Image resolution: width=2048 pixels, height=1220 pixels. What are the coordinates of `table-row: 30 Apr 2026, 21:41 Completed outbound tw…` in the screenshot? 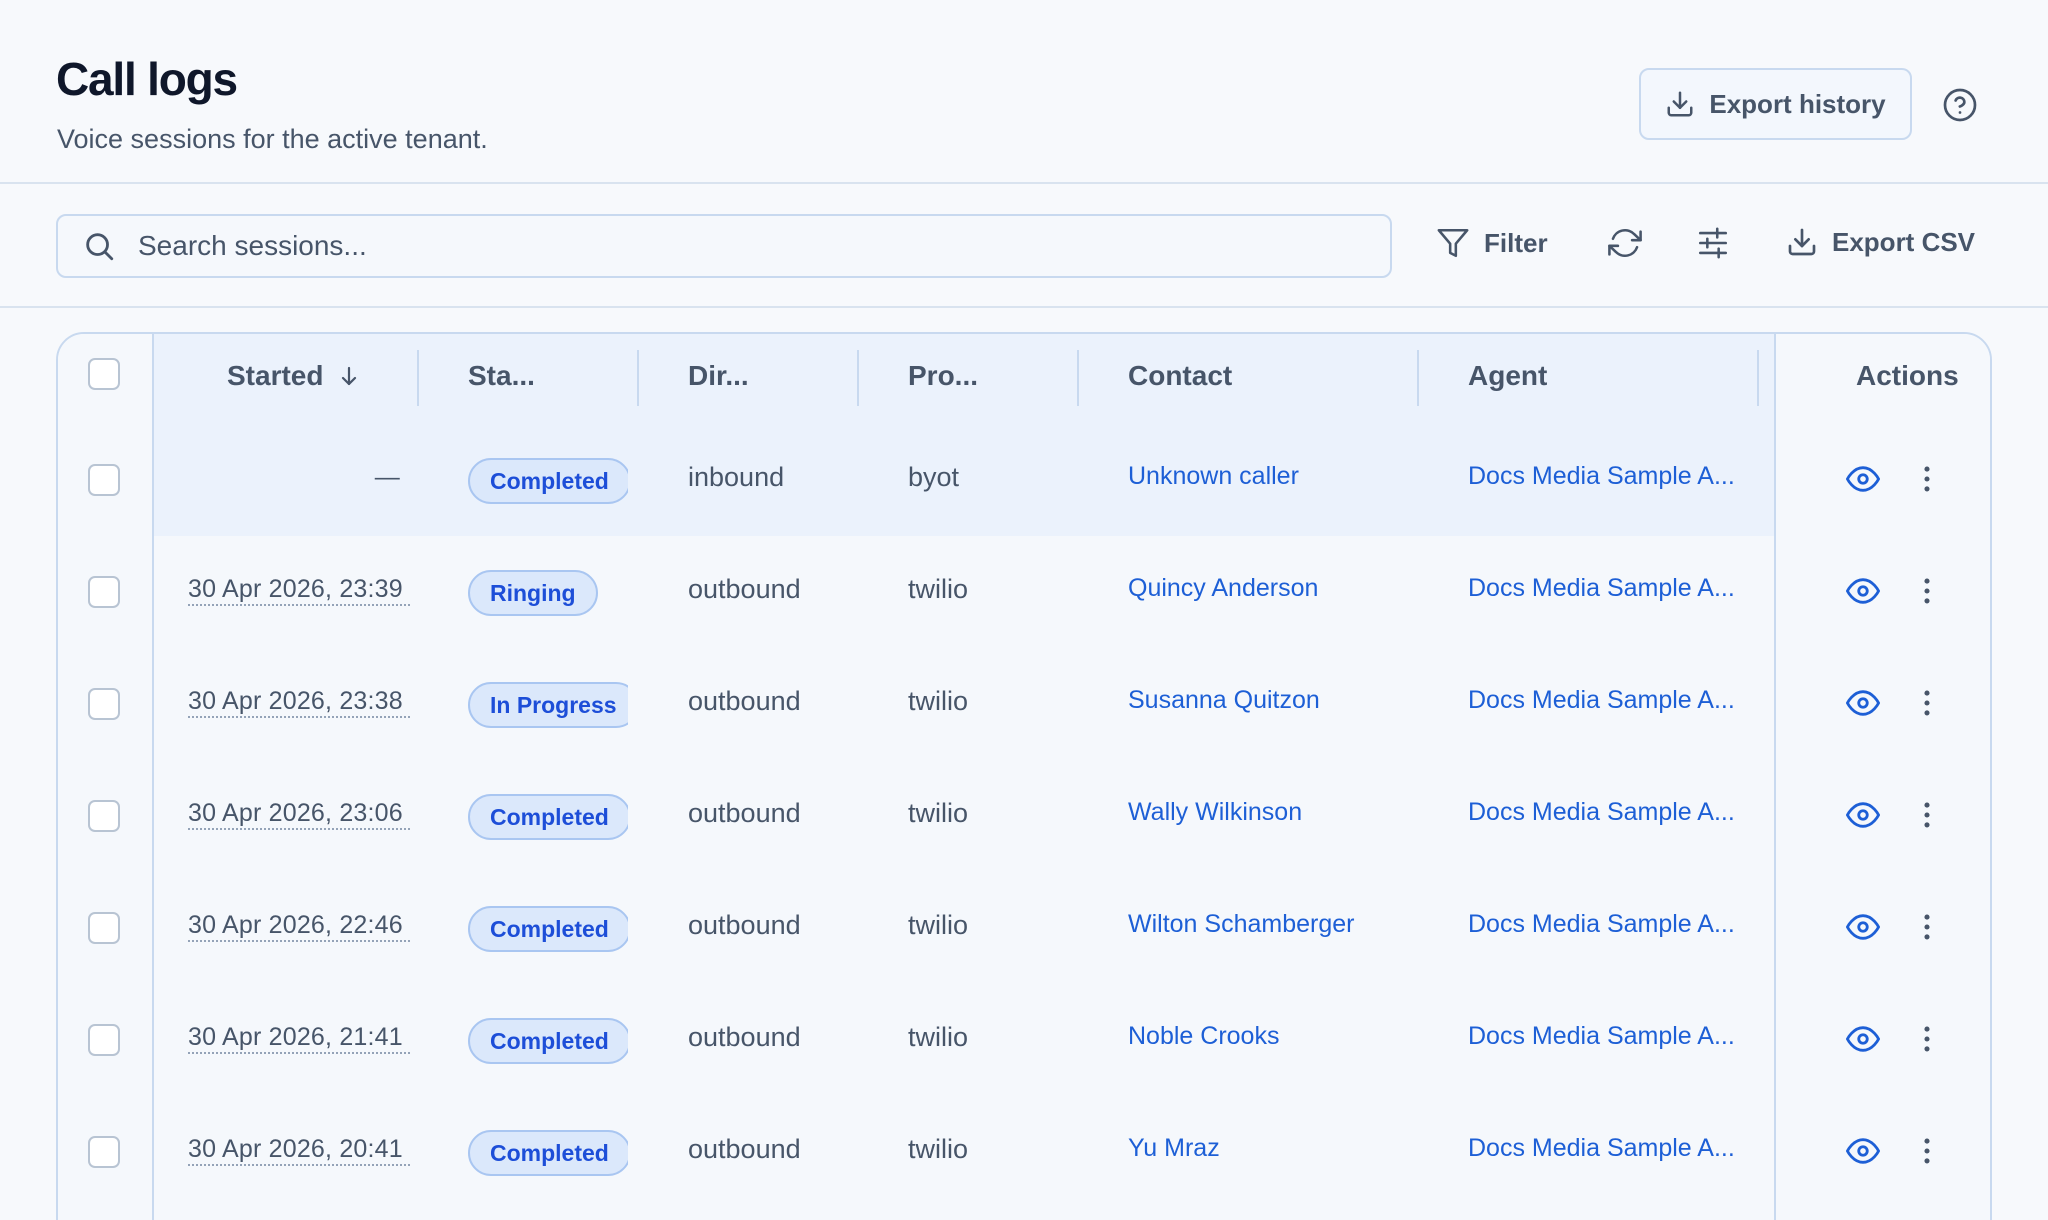 It's located at (1024, 1040).